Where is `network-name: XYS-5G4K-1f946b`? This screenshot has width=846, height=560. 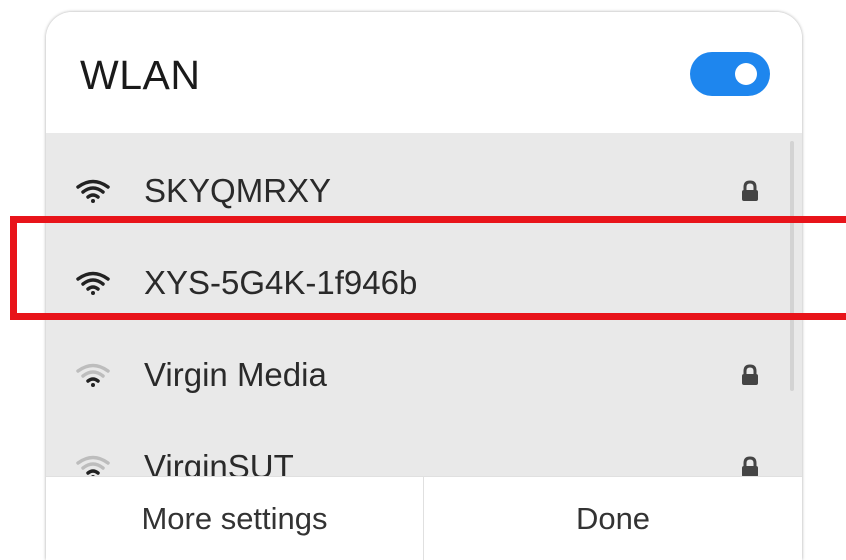
network-name: XYS-5G4K-1f946b is located at coordinates (281, 282).